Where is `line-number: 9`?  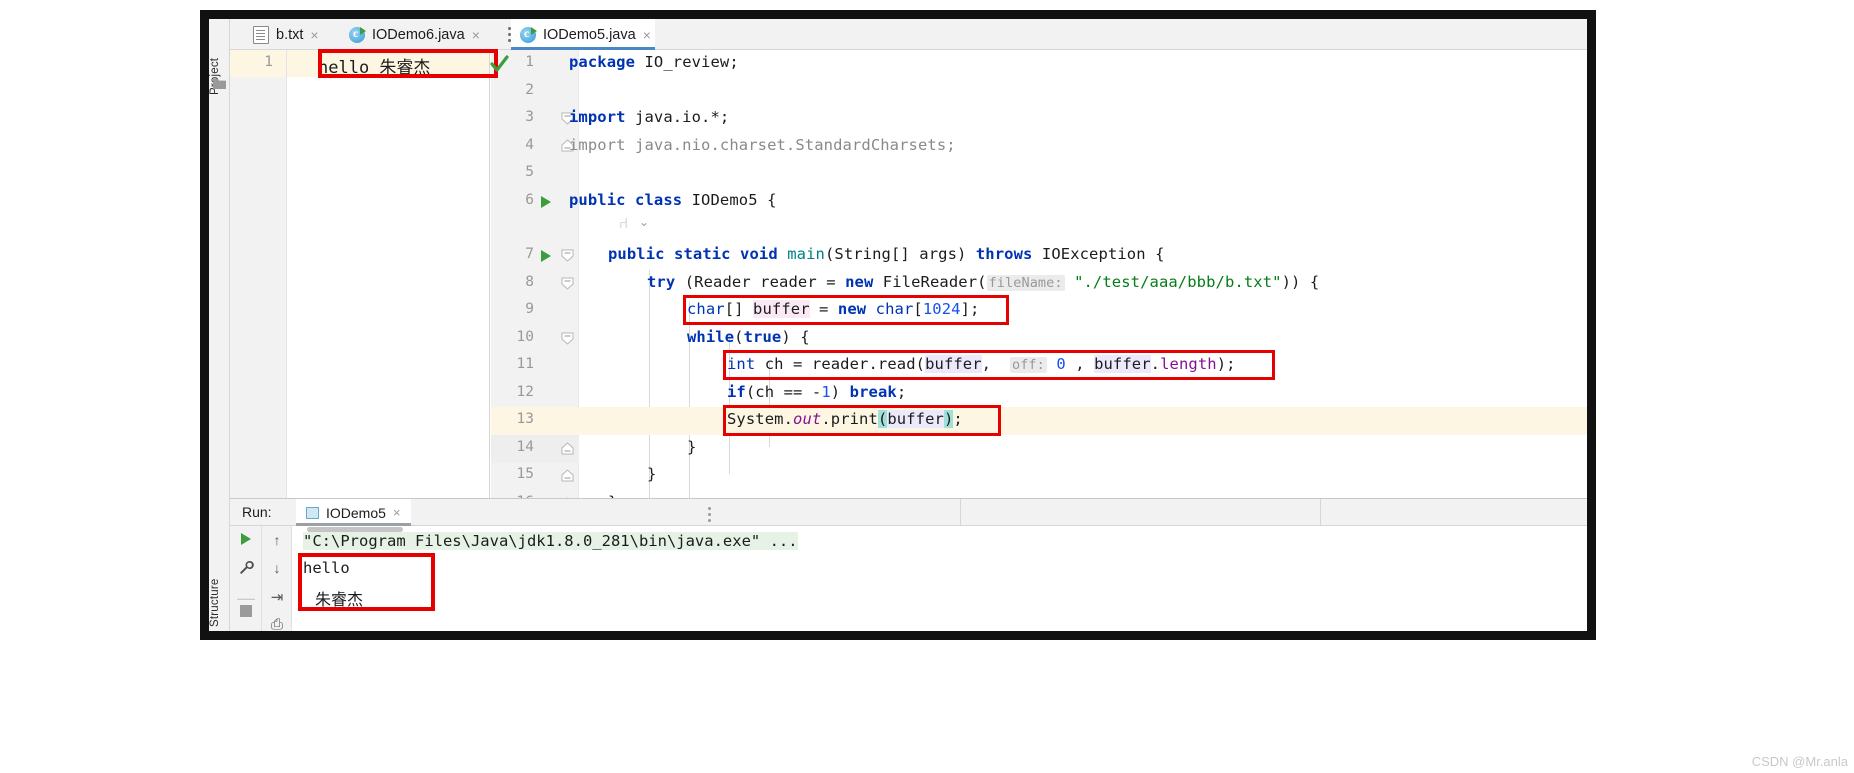 line-number: 9 is located at coordinates (529, 309).